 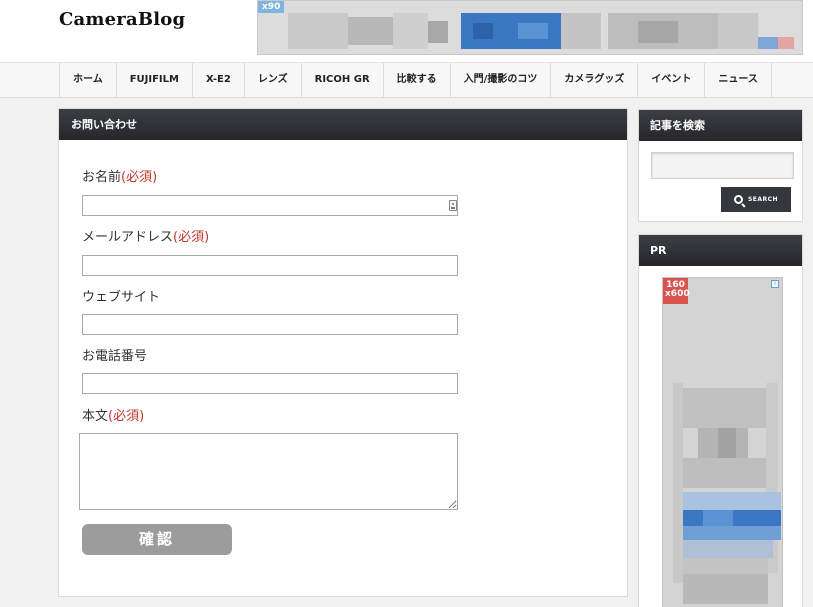 I want to click on nav-item-x-e2: X-E2, so click(x=219, y=80).